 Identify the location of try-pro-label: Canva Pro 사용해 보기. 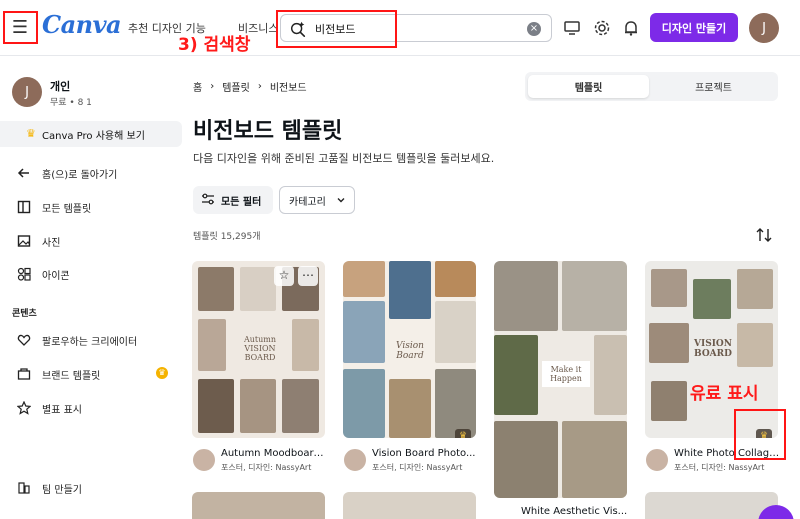
(93, 136).